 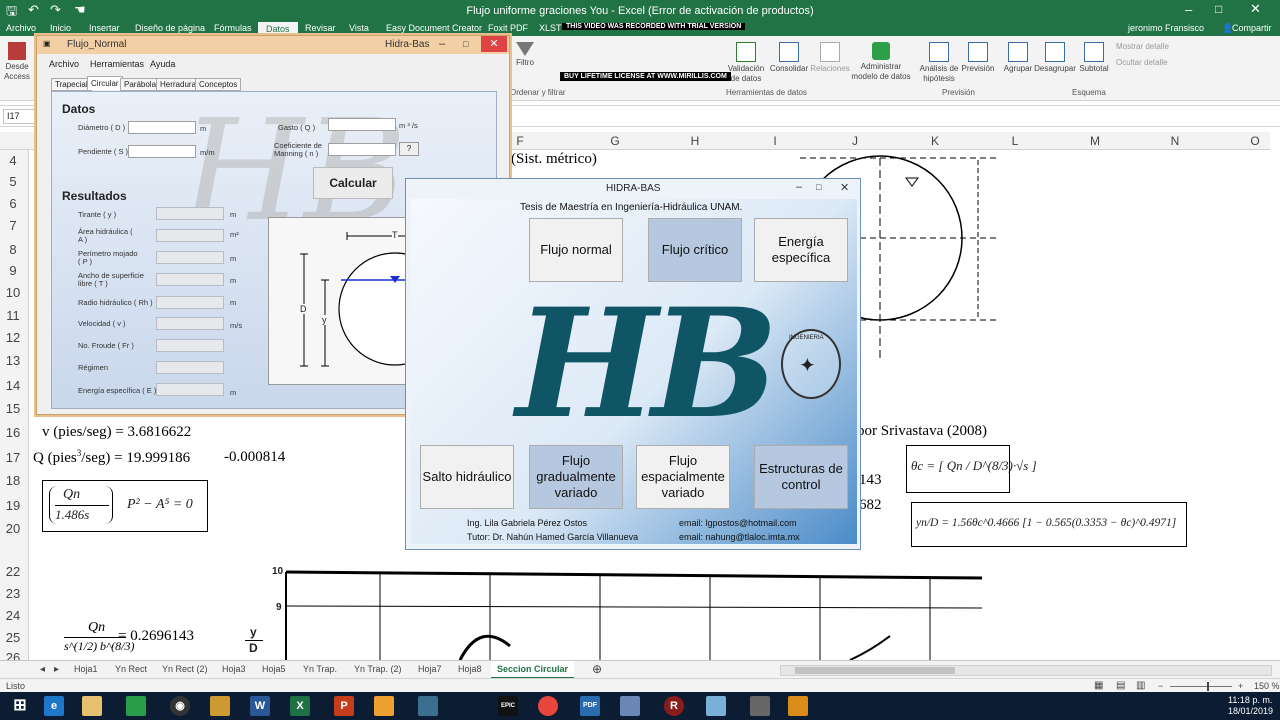 What do you see at coordinates (320, 28) in the screenshot?
I see `tab-revisar: Revisar` at bounding box center [320, 28].